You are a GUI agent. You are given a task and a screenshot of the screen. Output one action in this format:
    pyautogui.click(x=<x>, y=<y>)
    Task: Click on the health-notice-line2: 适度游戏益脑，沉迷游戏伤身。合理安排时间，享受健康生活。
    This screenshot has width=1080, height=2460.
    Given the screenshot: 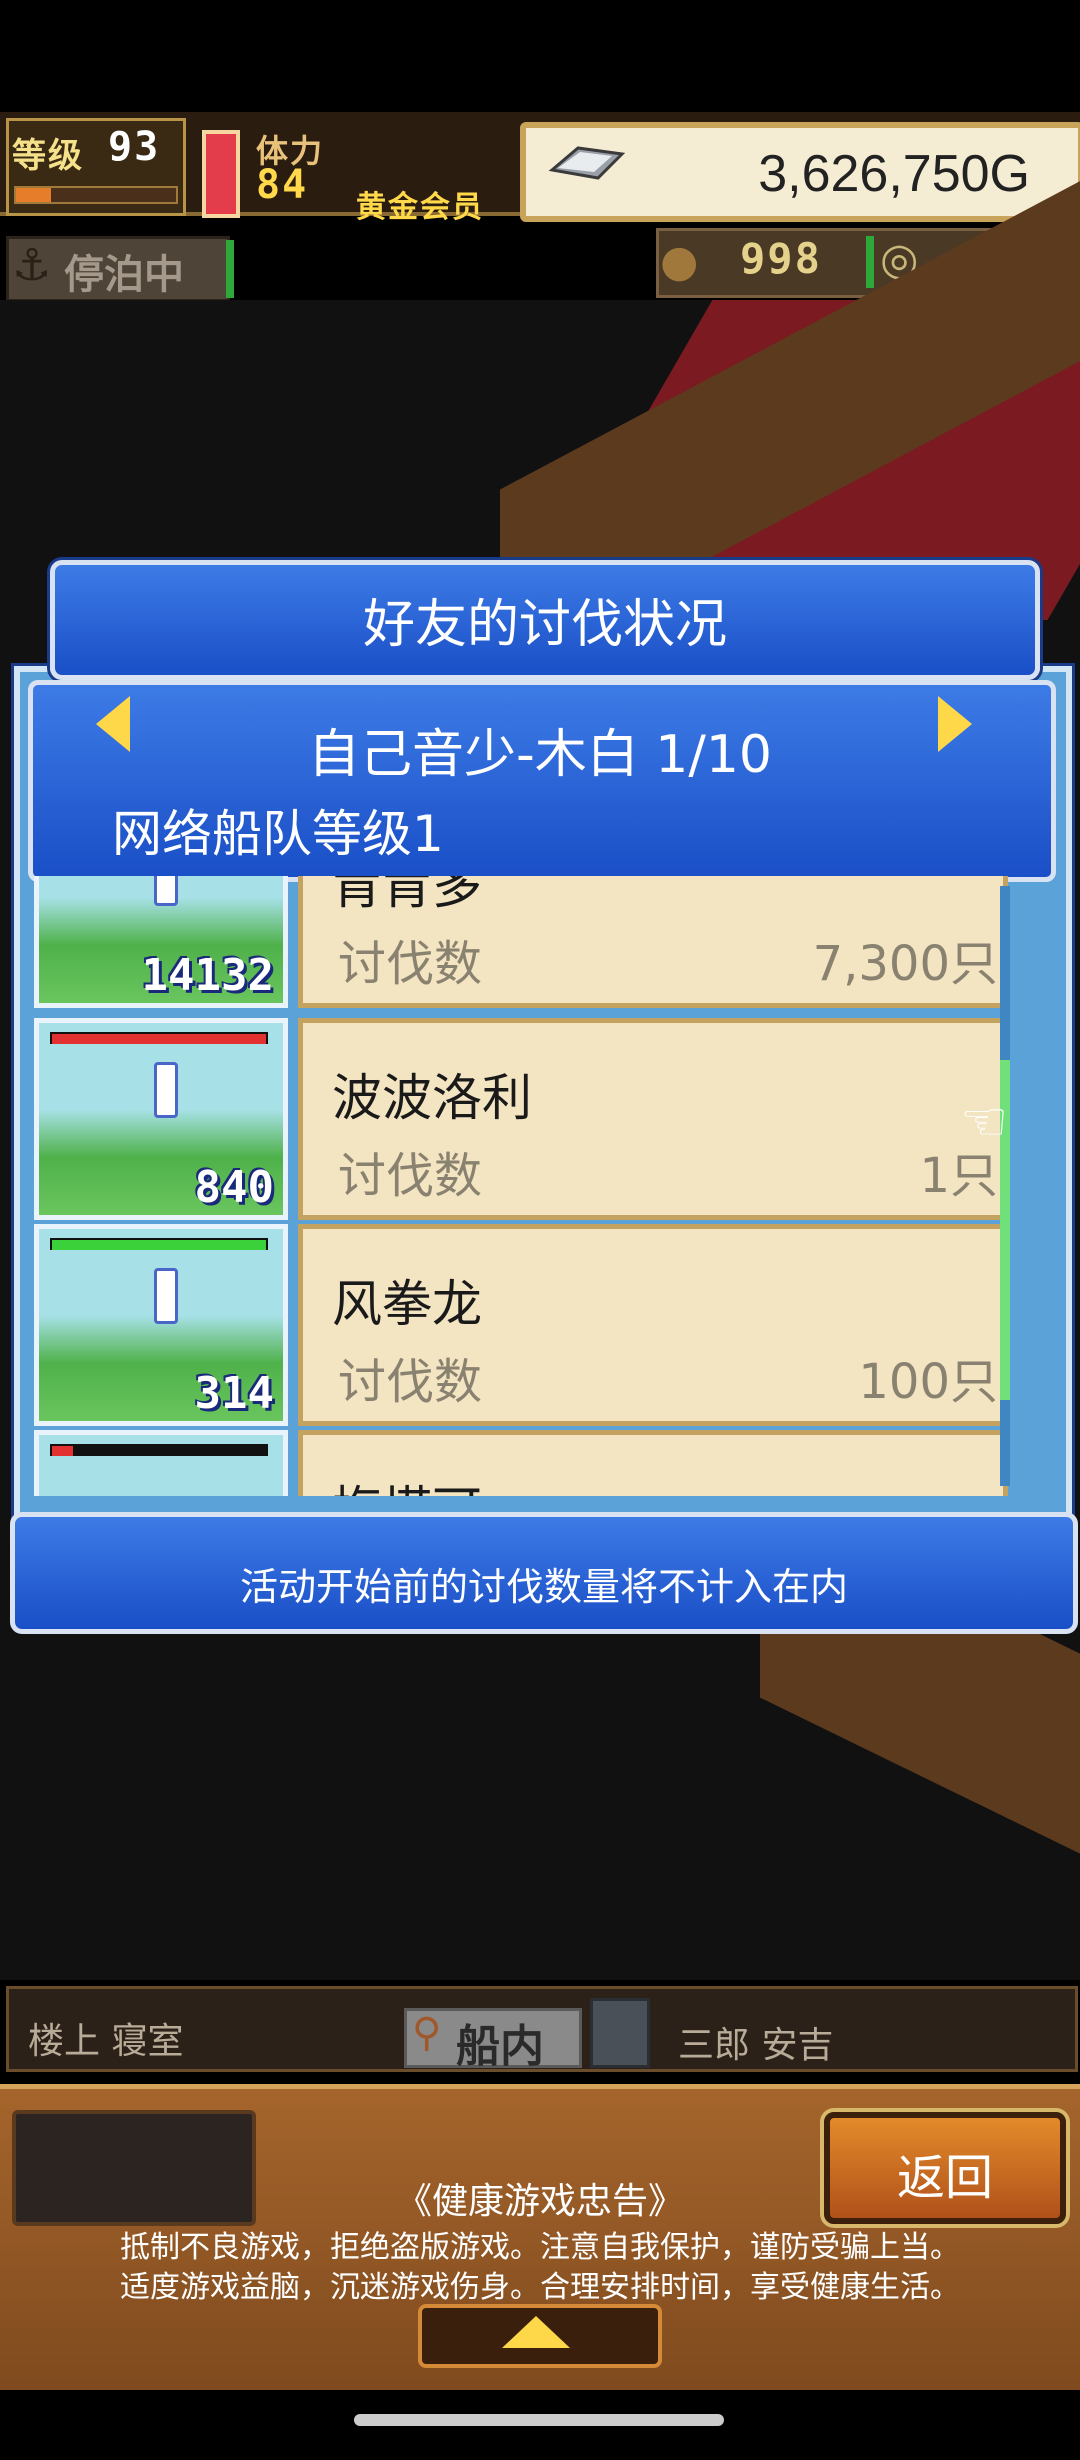 What is the action you would take?
    pyautogui.click(x=540, y=2287)
    